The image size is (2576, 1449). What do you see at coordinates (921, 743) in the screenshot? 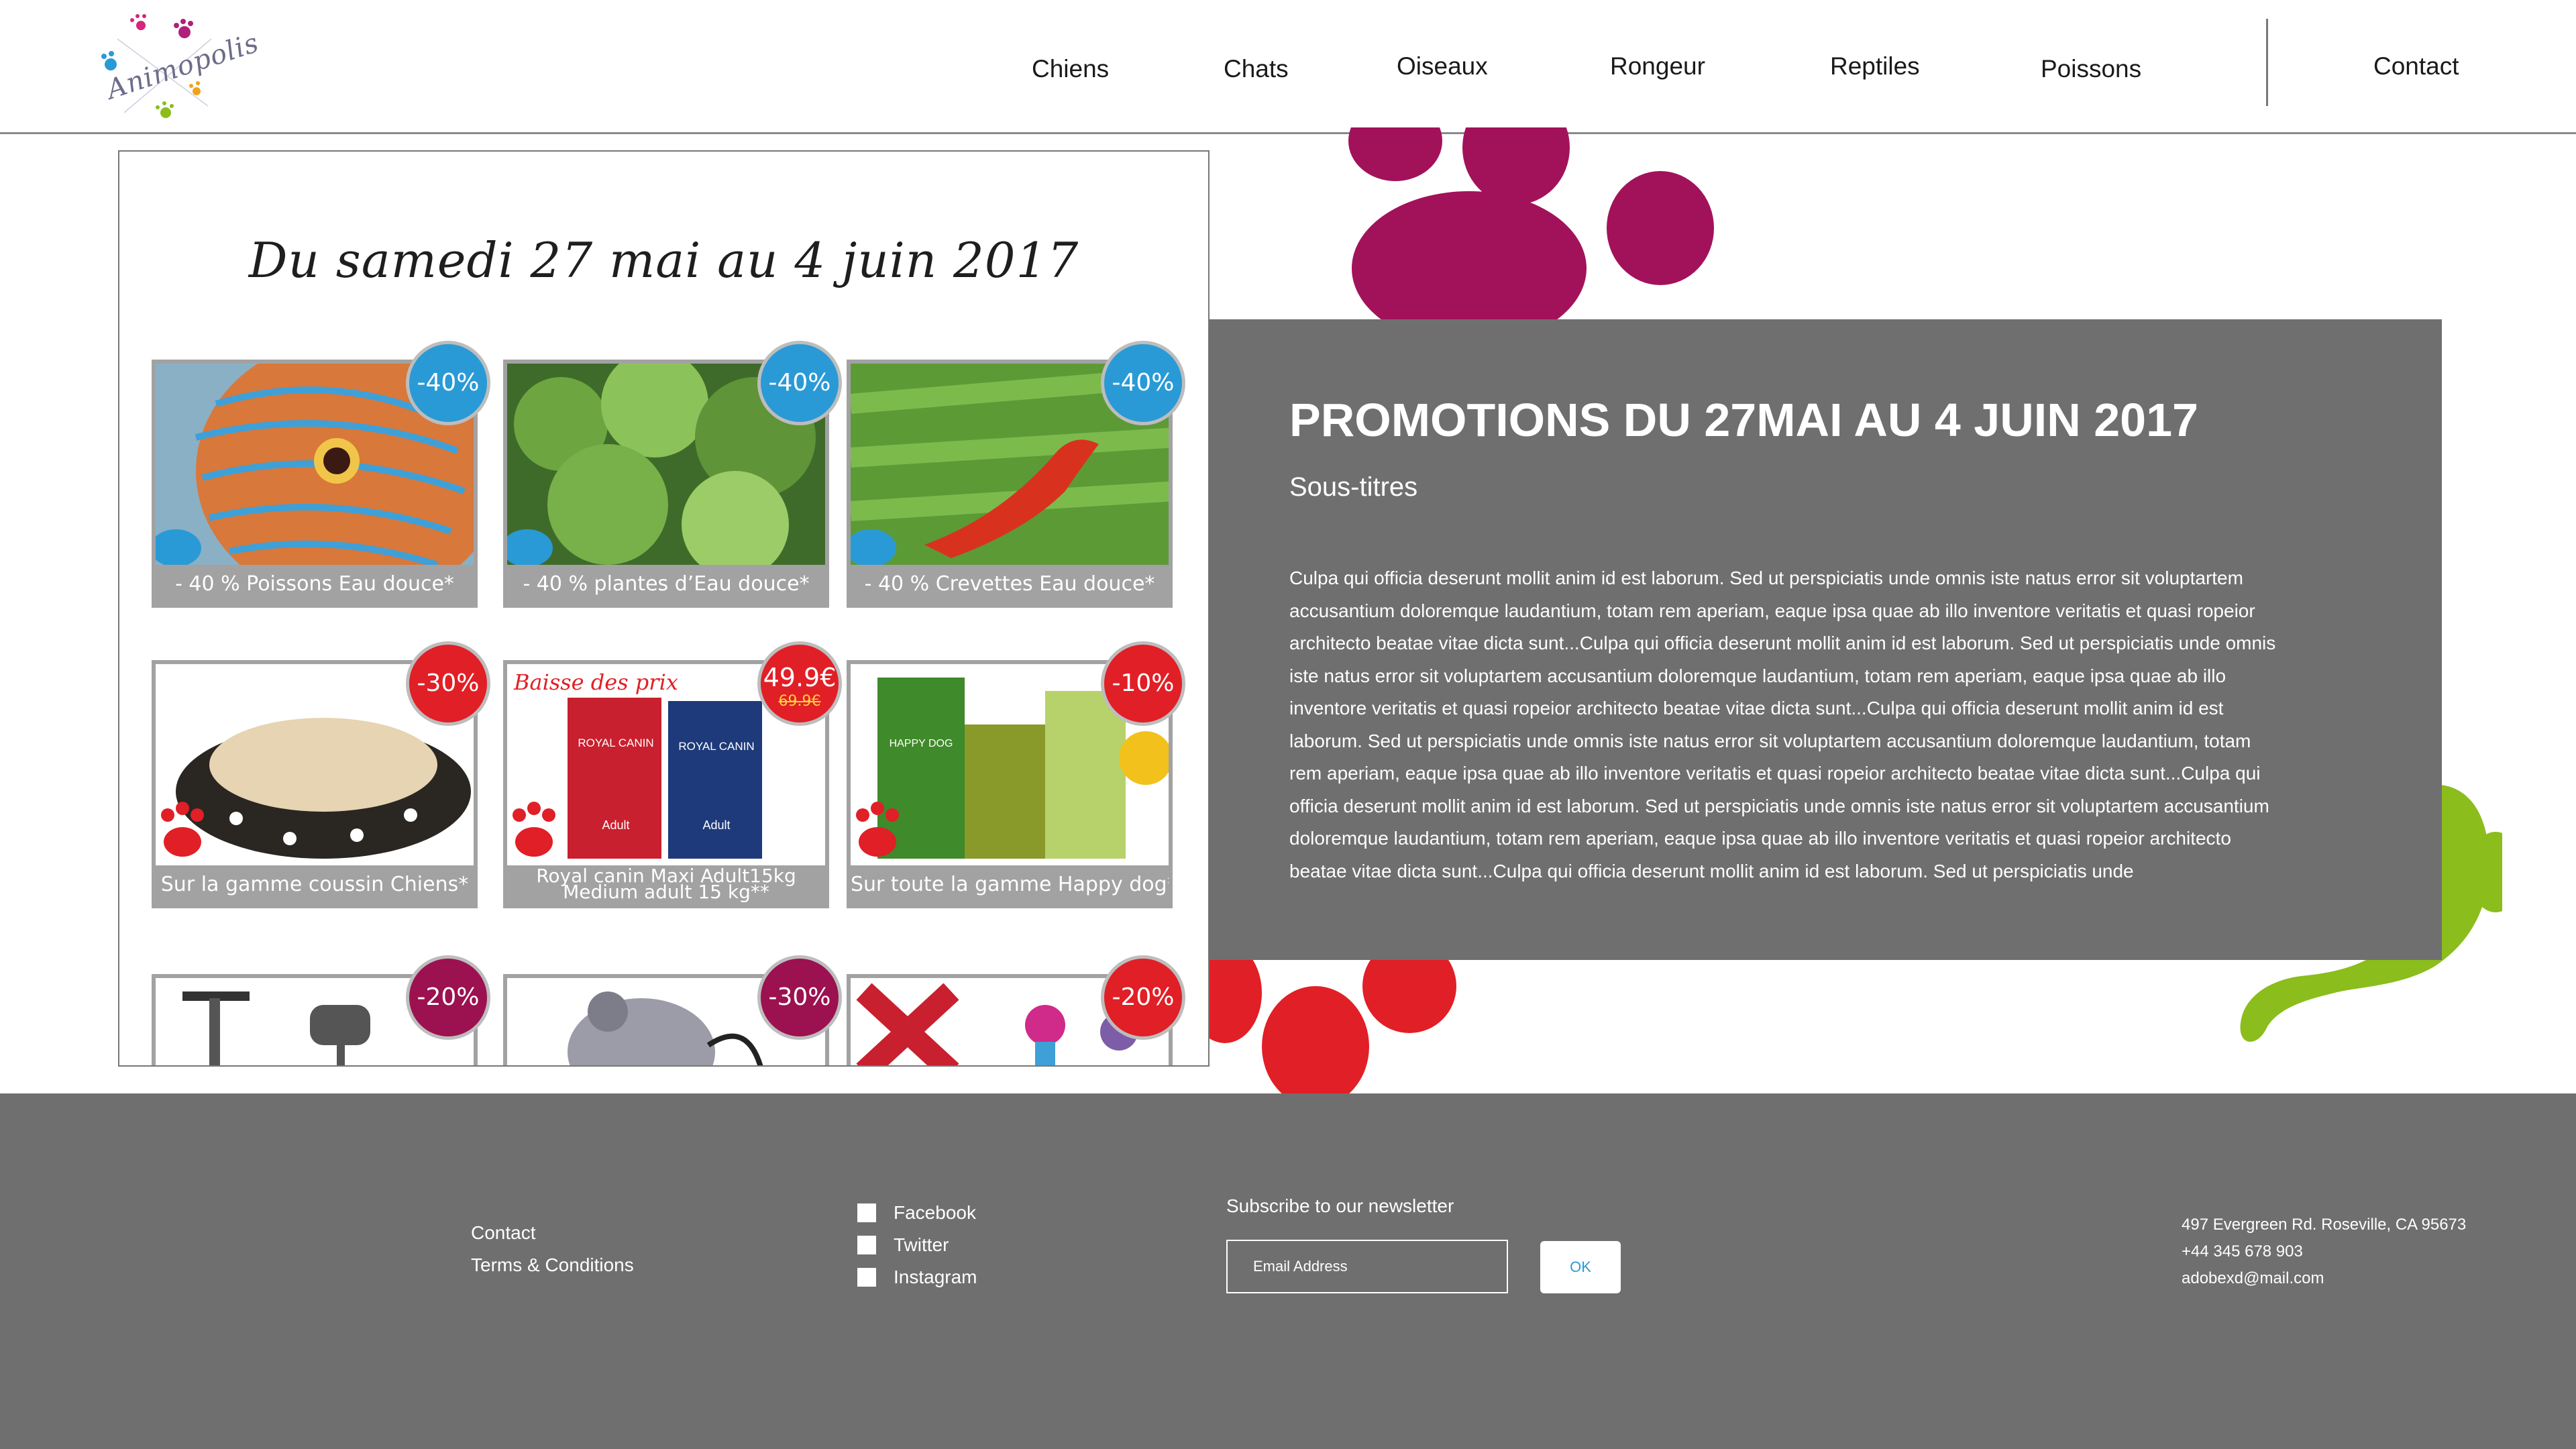
I see `brand-label: HAPPY DOG` at bounding box center [921, 743].